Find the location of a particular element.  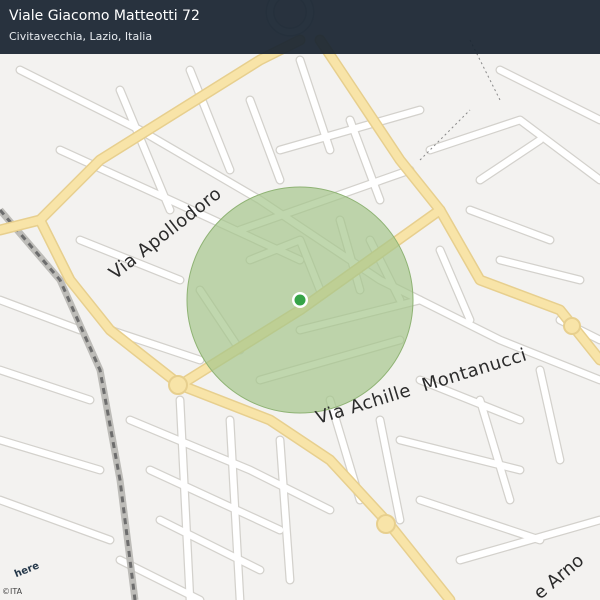

copyright-text: ©ITA is located at coordinates (12, 591).